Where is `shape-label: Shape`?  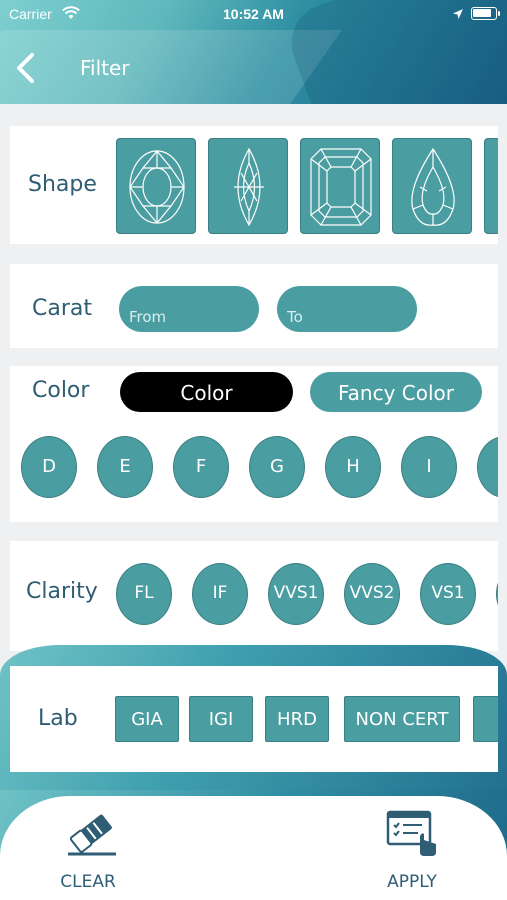
shape-label: Shape is located at coordinates (62, 184).